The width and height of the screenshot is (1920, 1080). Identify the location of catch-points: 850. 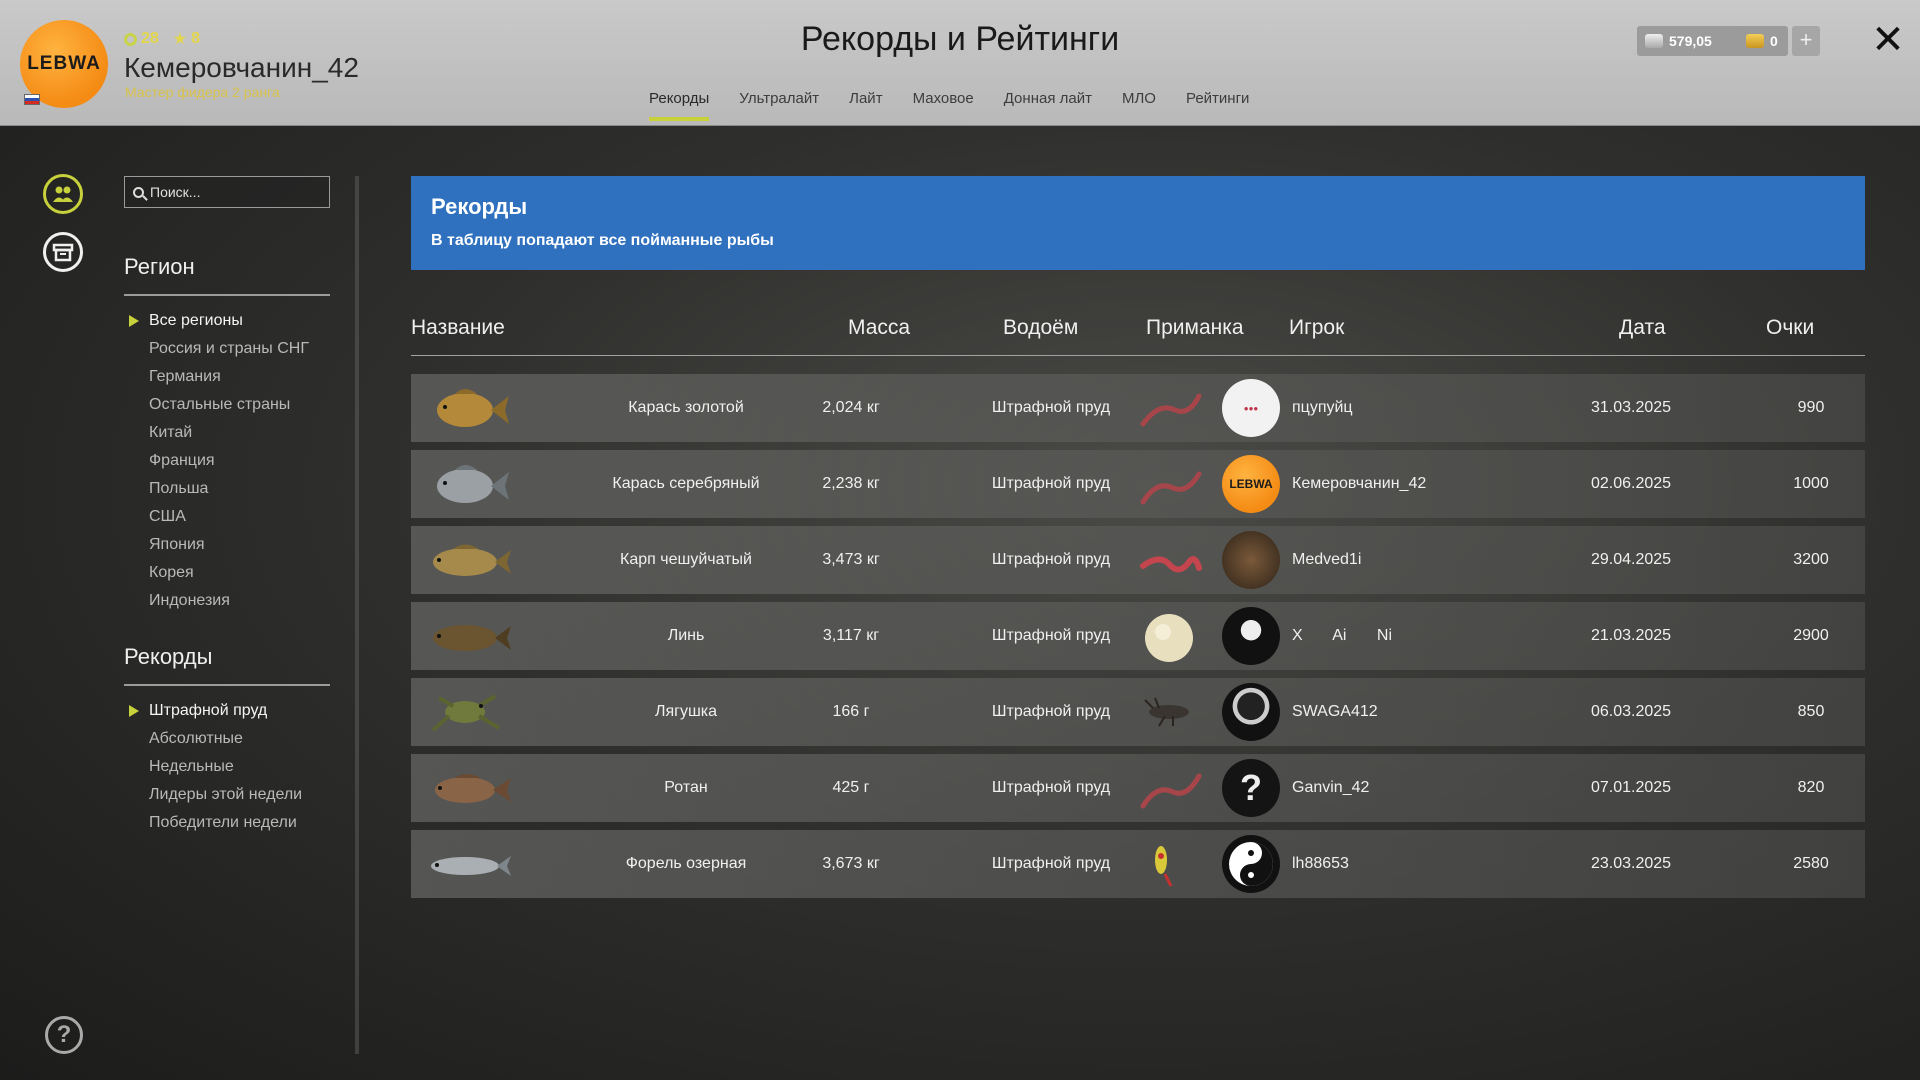
(1811, 711).